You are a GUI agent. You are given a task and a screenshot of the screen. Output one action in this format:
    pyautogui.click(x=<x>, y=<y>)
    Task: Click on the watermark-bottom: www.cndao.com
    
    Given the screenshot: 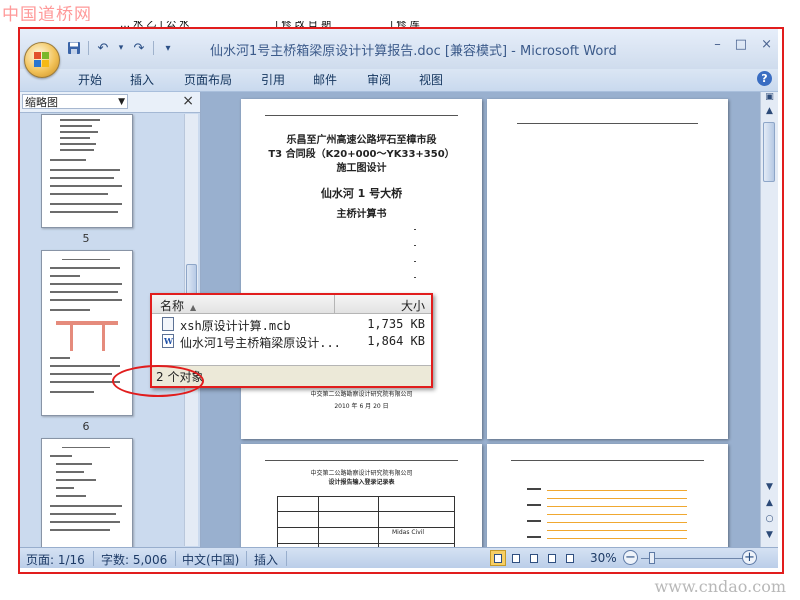 What is the action you would take?
    pyautogui.click(x=720, y=586)
    